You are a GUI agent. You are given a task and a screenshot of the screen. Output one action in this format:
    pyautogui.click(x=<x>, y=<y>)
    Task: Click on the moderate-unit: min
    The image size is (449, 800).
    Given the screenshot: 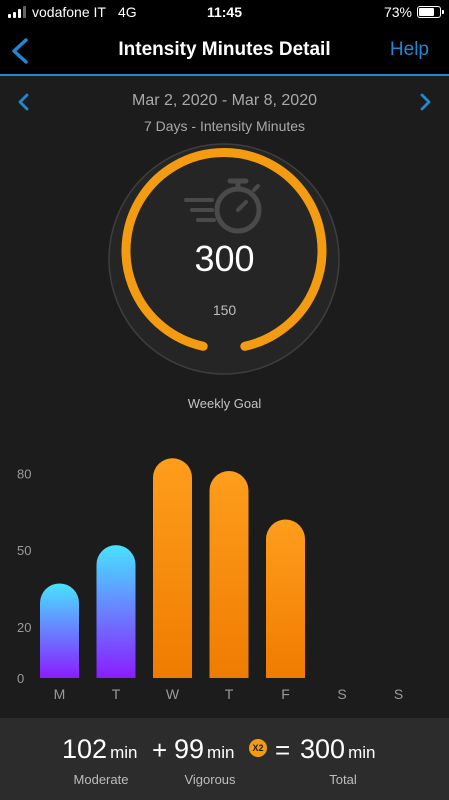 What is the action you would take?
    pyautogui.click(x=124, y=752)
    